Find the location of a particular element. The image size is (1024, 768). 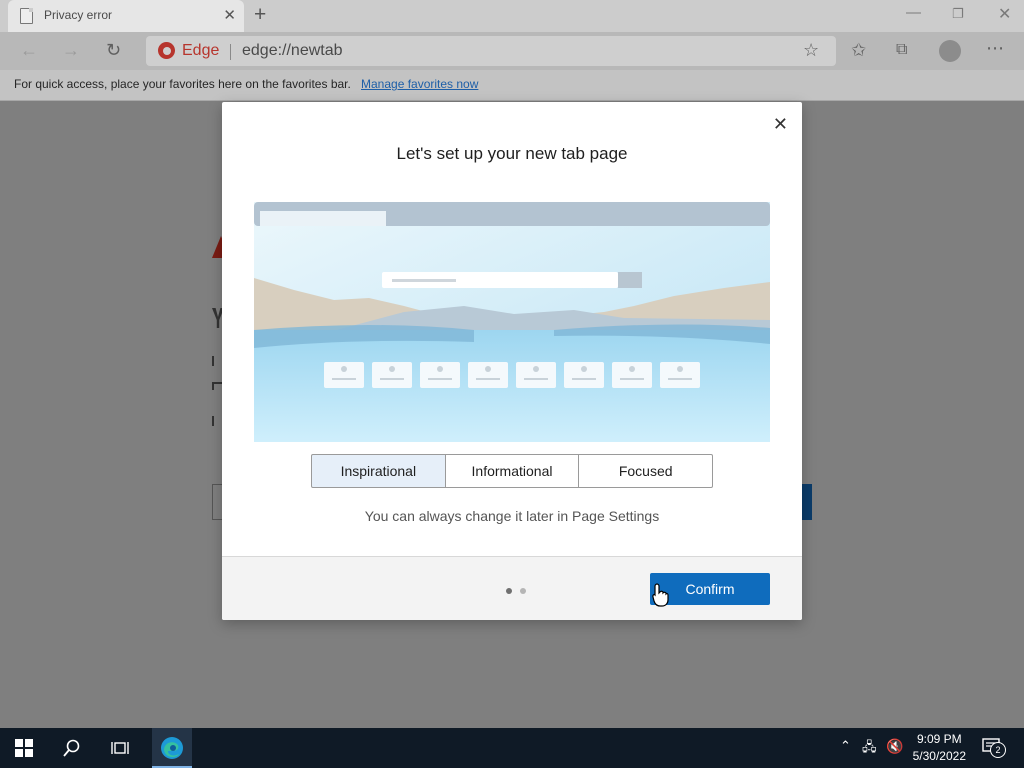

start-button is located at coordinates (24, 748).